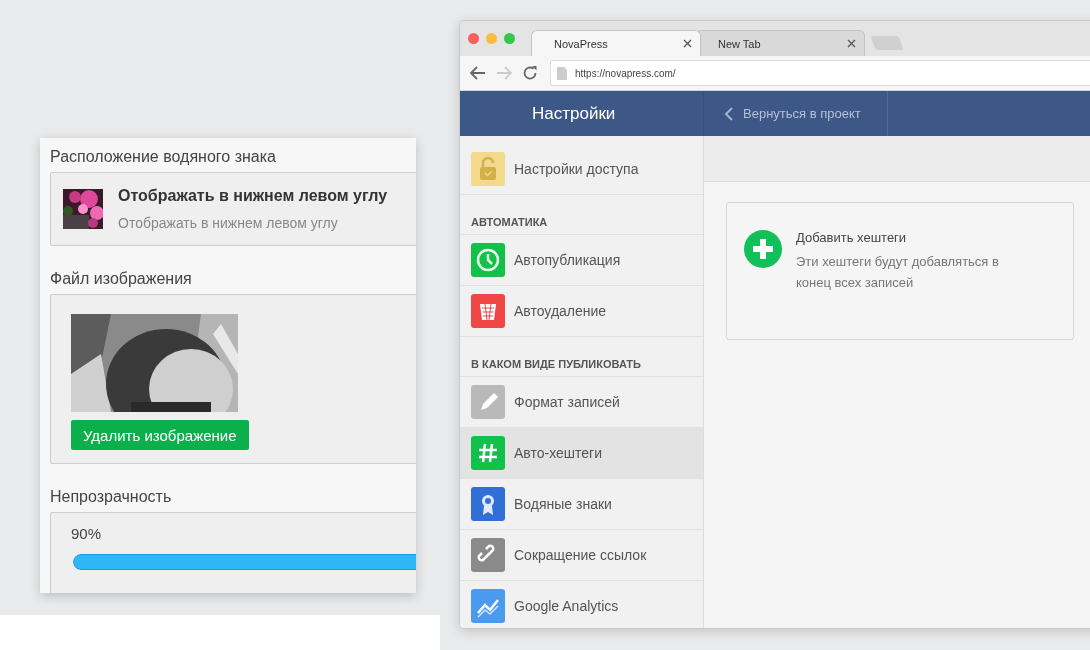 Image resolution: width=1090 pixels, height=650 pixels. I want to click on add-icon, so click(763, 249).